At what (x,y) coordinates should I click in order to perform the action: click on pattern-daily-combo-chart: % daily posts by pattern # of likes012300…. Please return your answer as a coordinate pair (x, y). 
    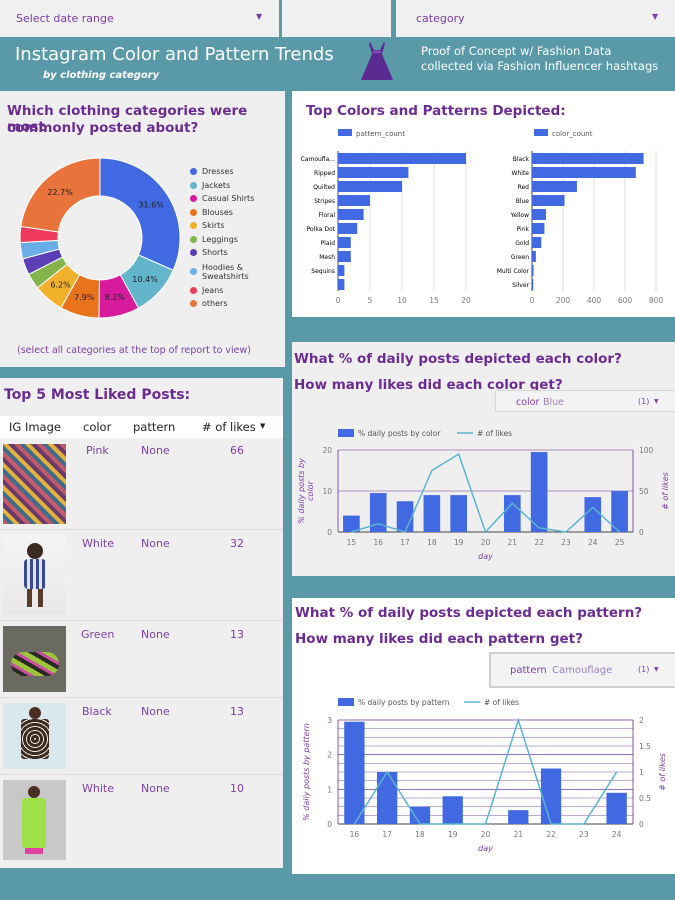
    Looking at the image, I should click on (483, 775).